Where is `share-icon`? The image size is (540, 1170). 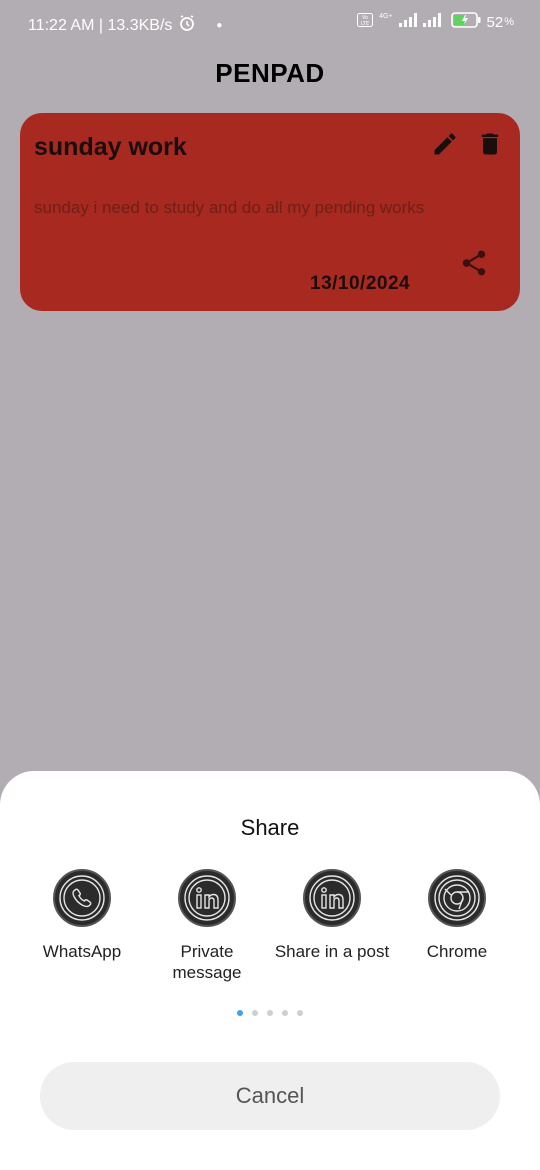
share-icon is located at coordinates (474, 265).